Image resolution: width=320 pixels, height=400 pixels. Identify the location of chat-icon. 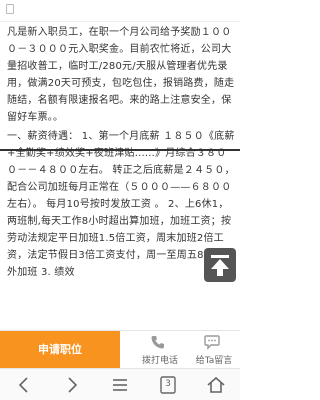
(212, 342).